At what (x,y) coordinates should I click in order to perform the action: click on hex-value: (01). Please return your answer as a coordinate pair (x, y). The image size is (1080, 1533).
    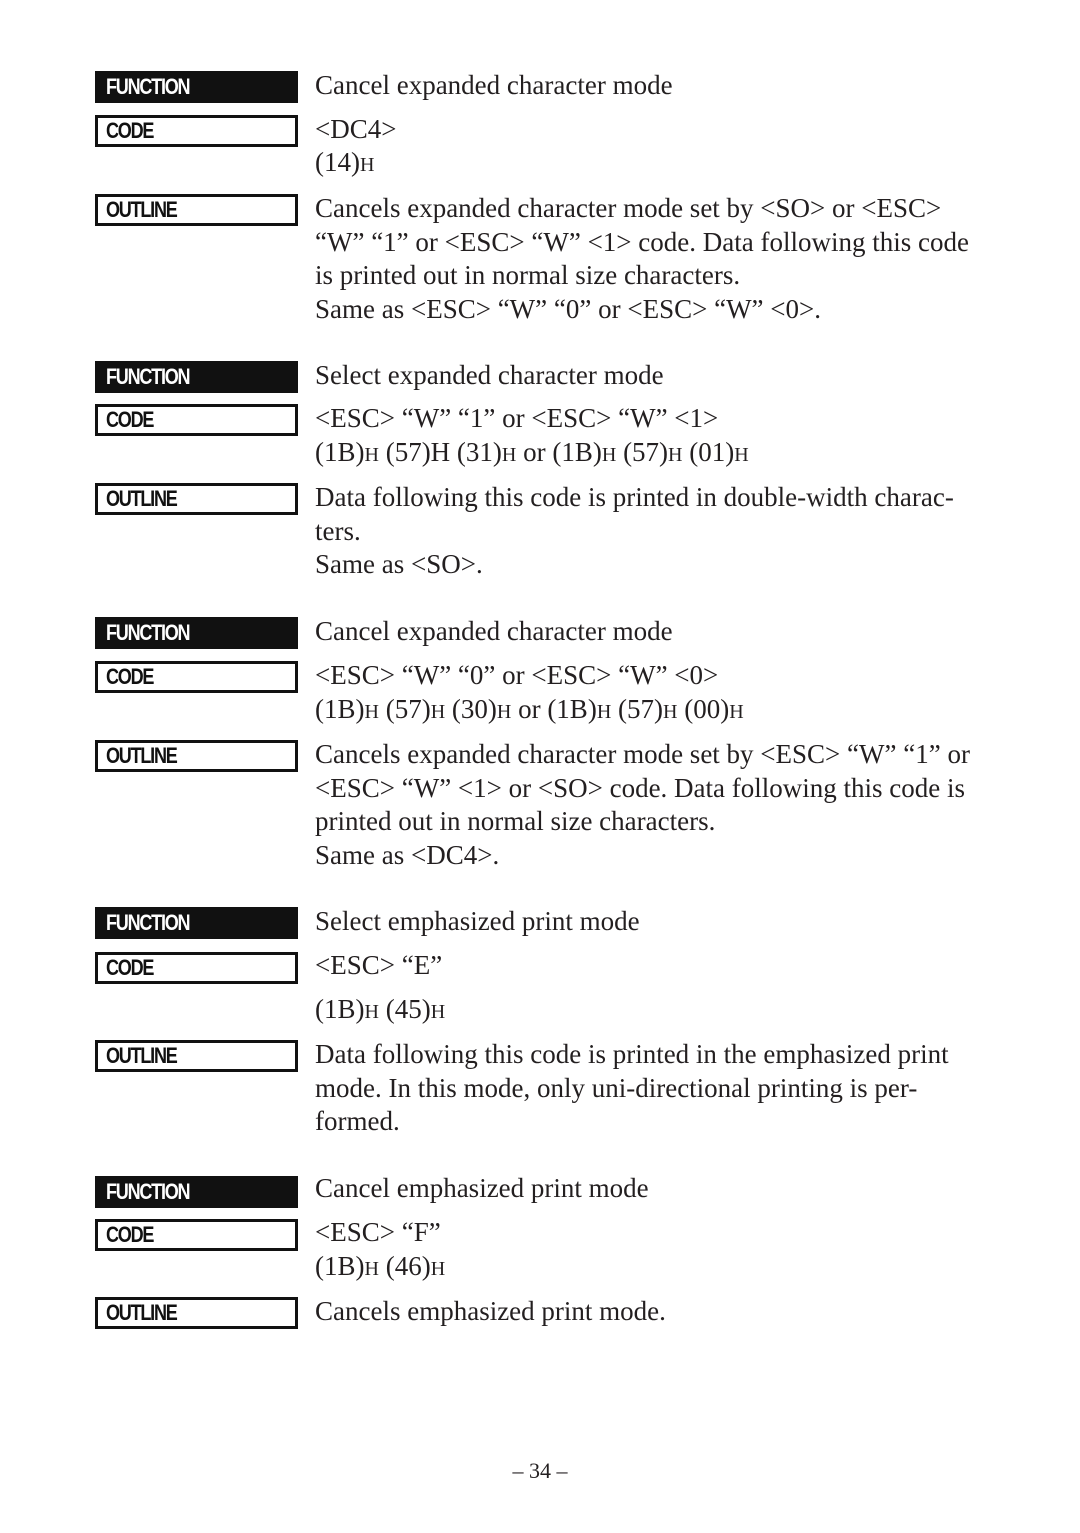
    Looking at the image, I should click on (708, 452).